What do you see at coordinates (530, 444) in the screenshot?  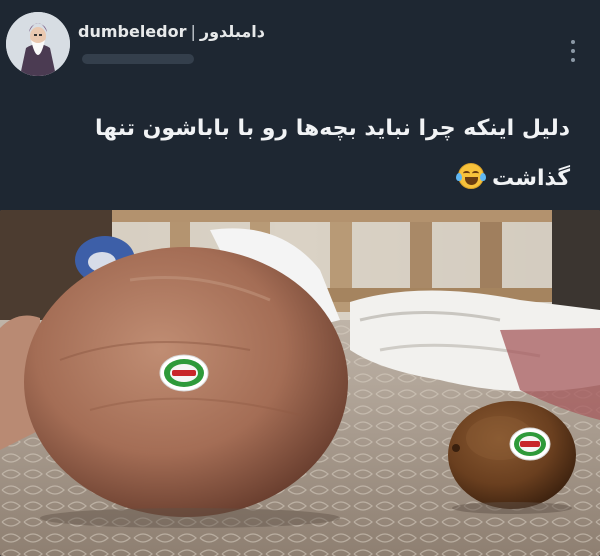 I see `sticker-on-kiwi` at bounding box center [530, 444].